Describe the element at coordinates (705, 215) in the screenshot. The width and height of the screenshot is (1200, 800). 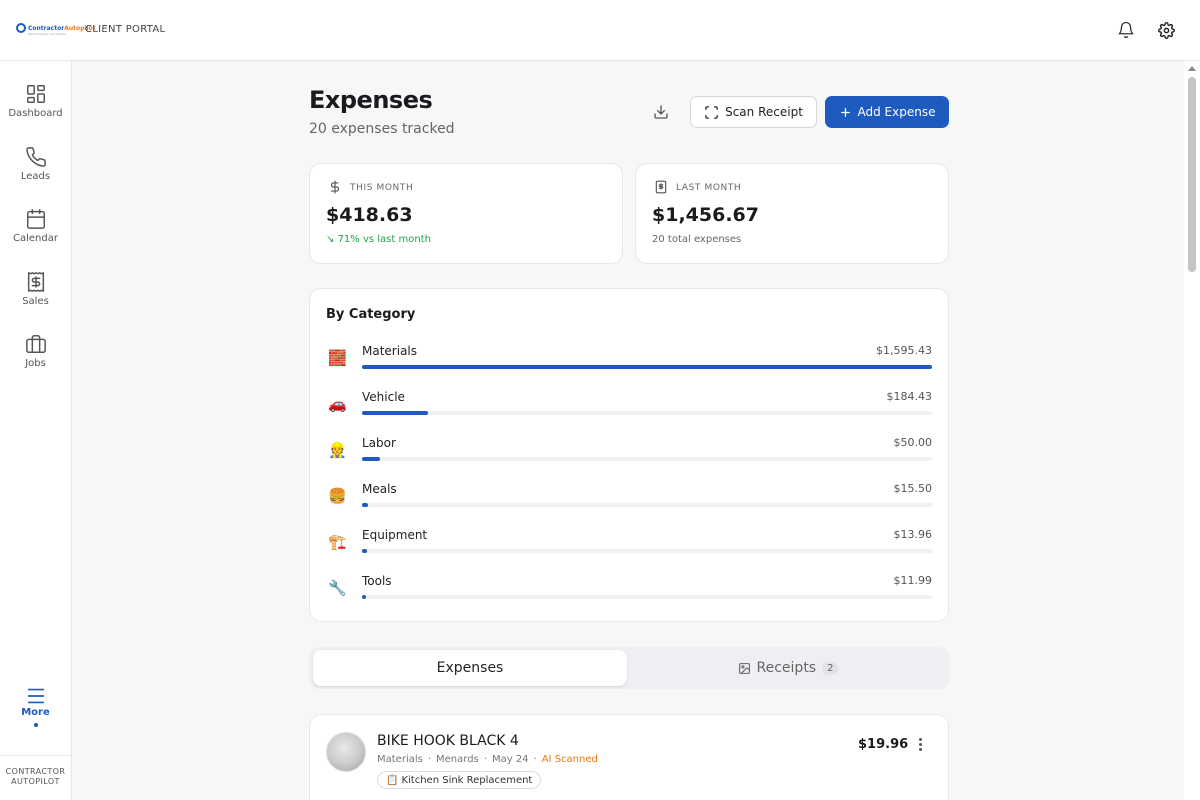
I see `stat-value: $1,456.67` at that location.